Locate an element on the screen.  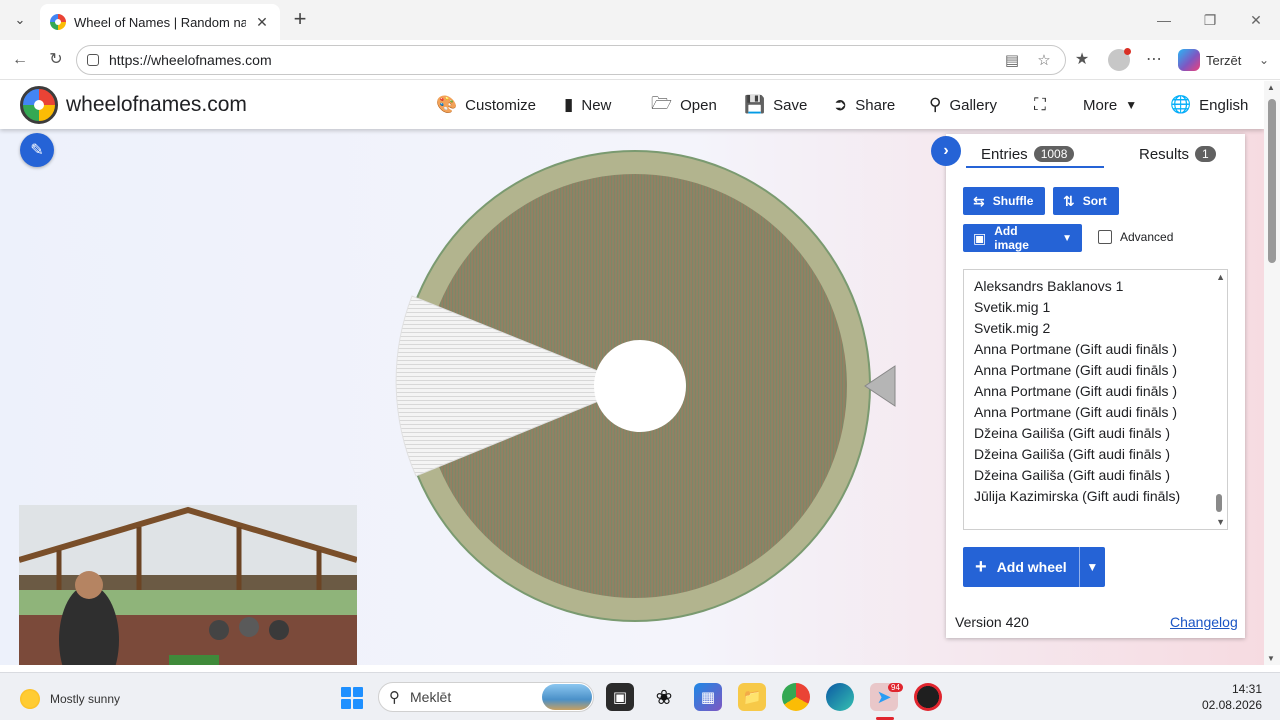
menu-open: 🗁 Open is located at coordinates (684, 105).